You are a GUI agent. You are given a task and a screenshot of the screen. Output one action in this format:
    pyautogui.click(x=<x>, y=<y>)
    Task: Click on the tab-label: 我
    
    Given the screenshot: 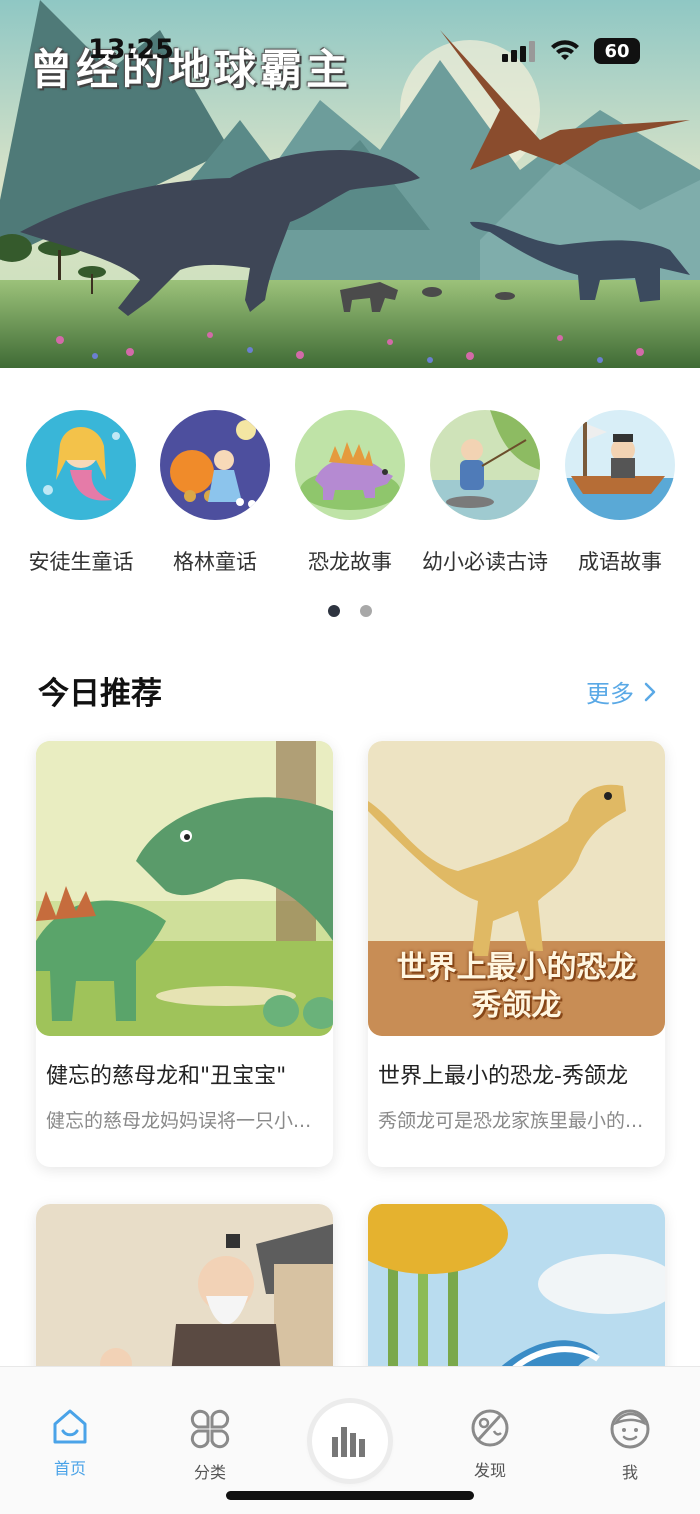 What is the action you would take?
    pyautogui.click(x=629, y=1472)
    